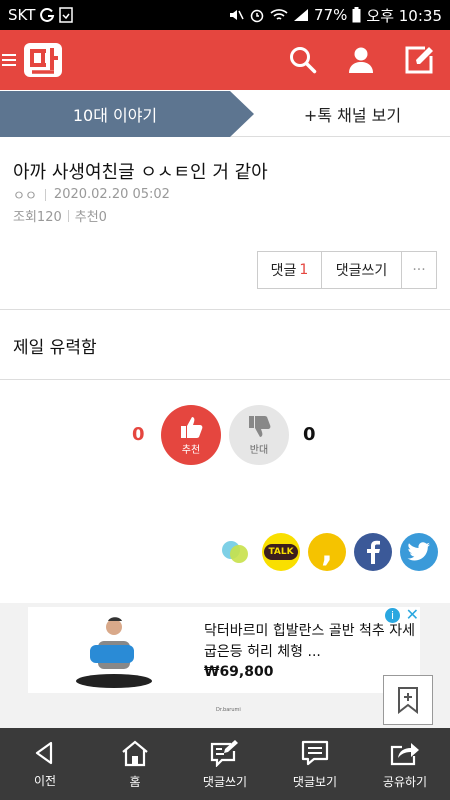  I want to click on nav-share: 공유하기, so click(405, 764).